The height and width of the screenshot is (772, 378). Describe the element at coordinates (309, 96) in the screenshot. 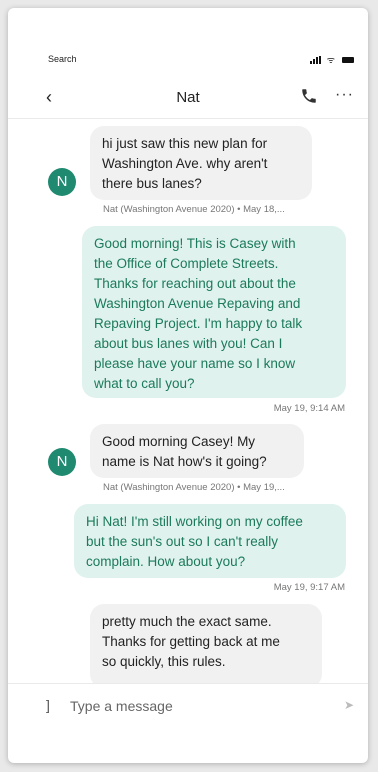

I see `phone-icon` at that location.